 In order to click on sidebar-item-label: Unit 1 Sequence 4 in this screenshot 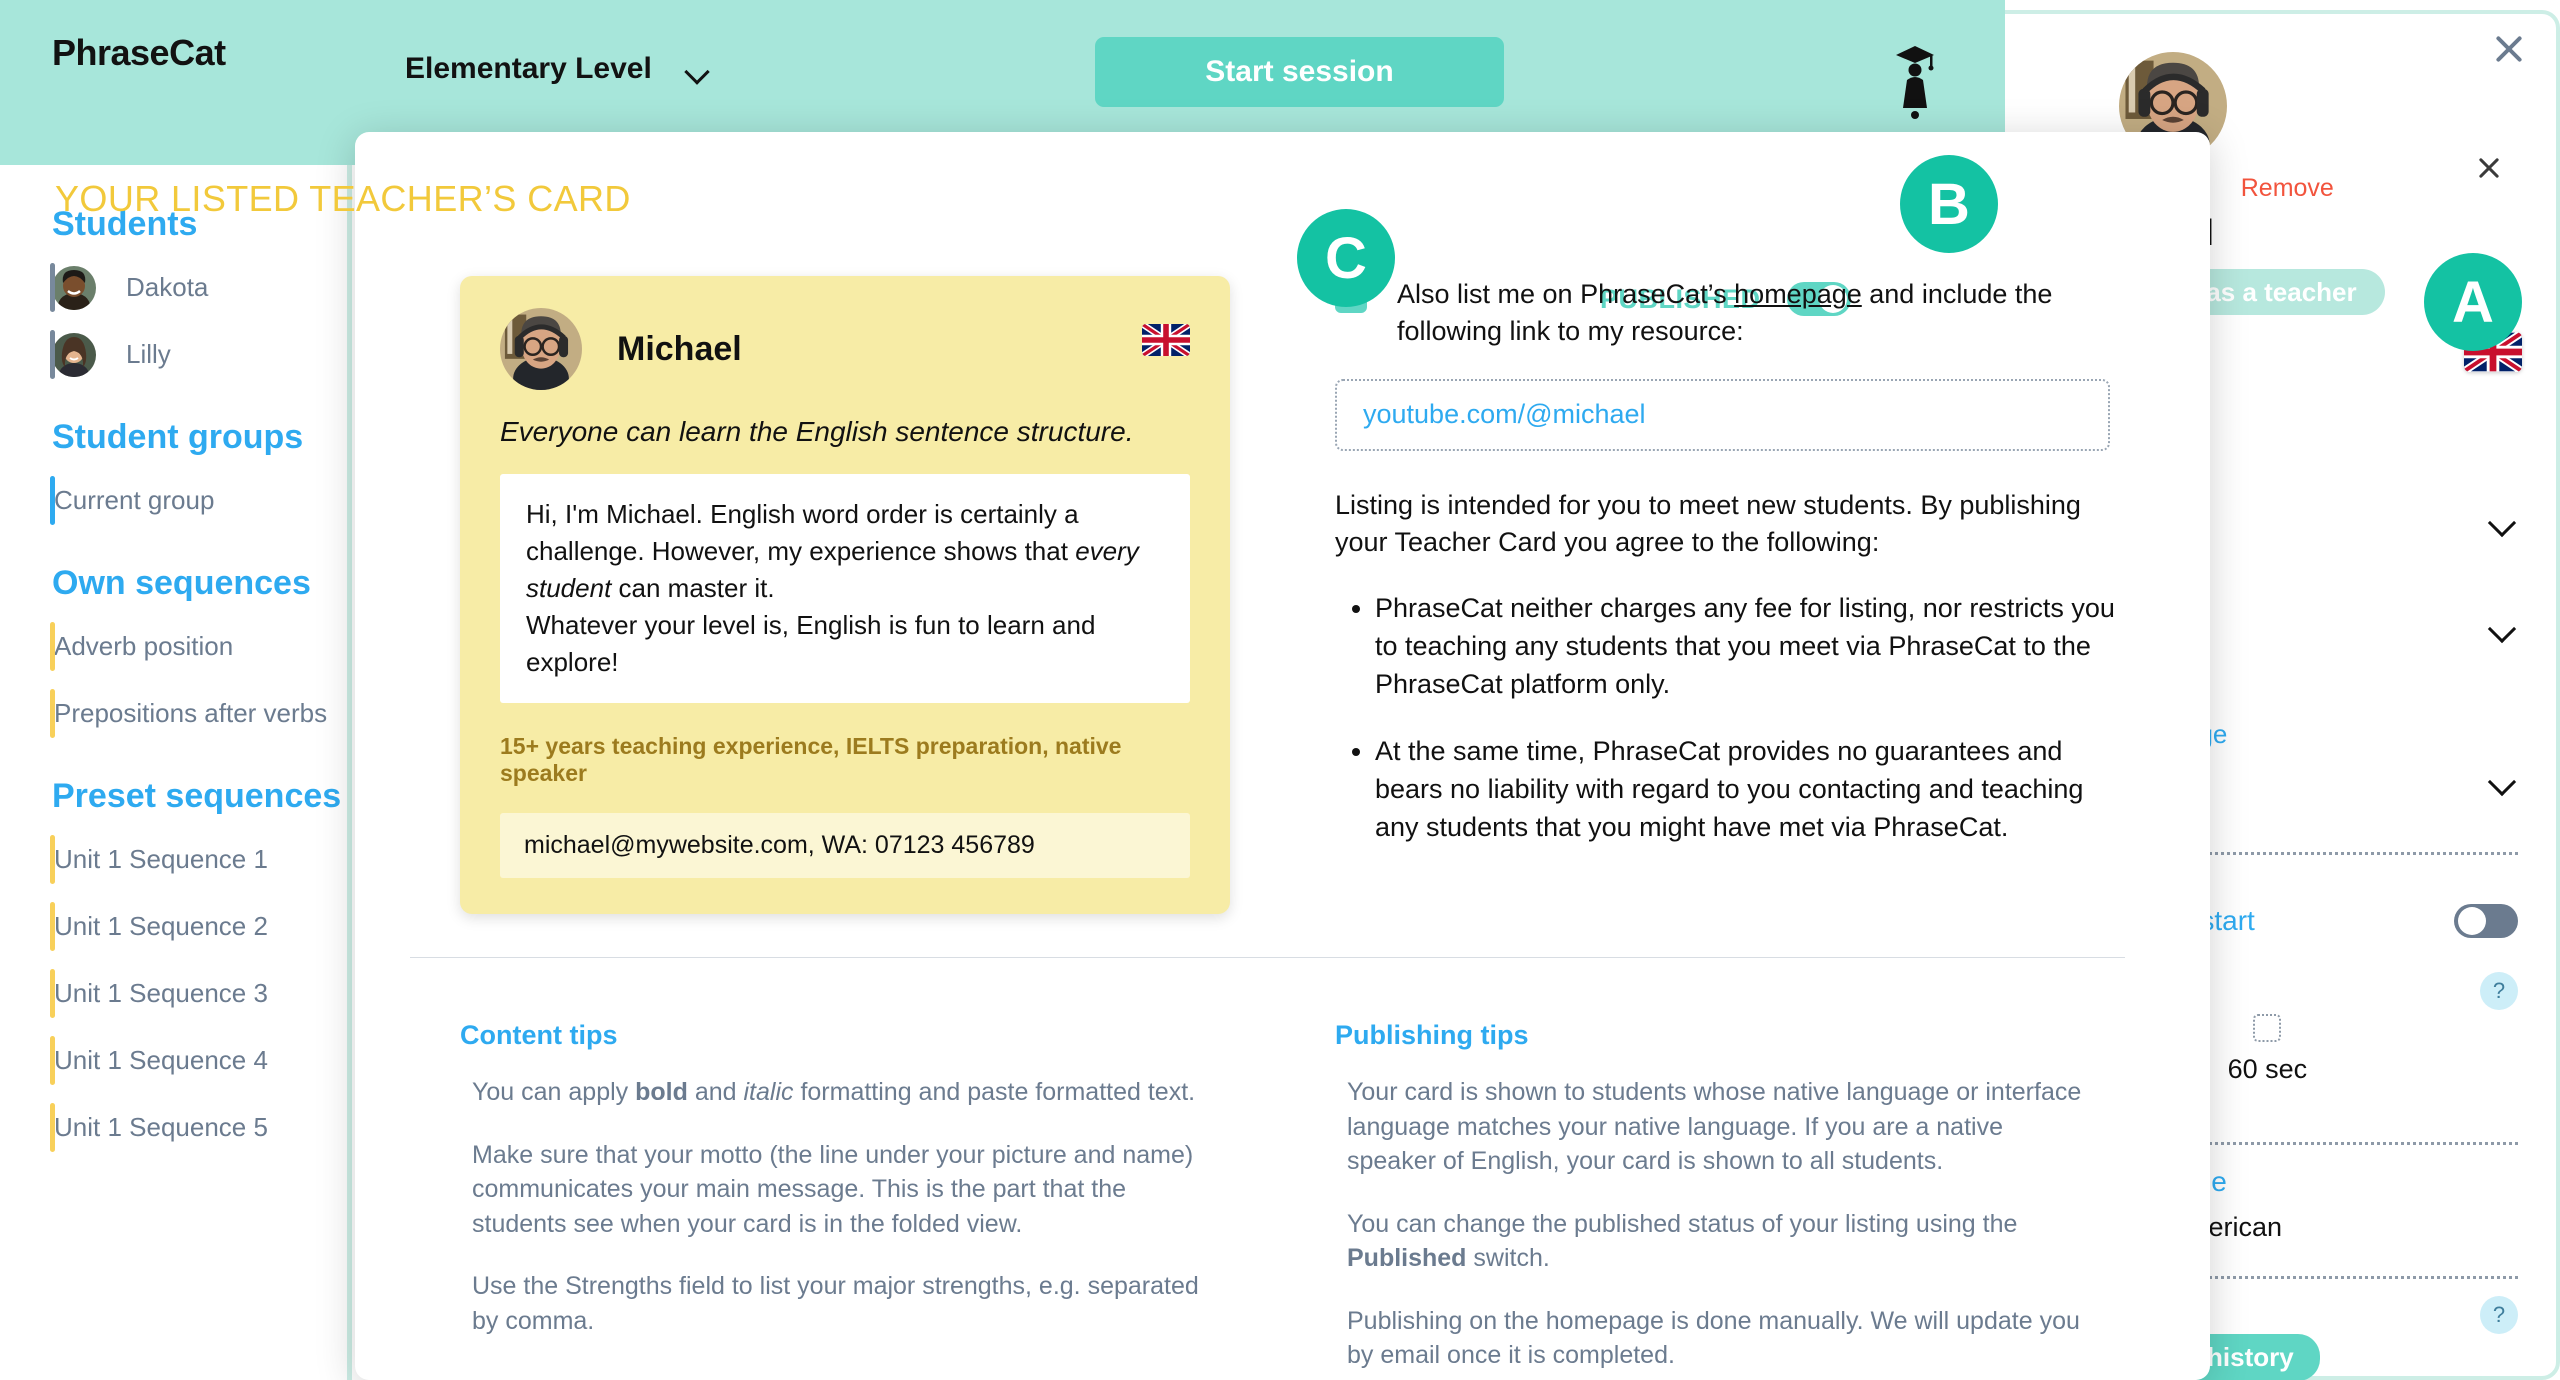, I will do `click(161, 1060)`.